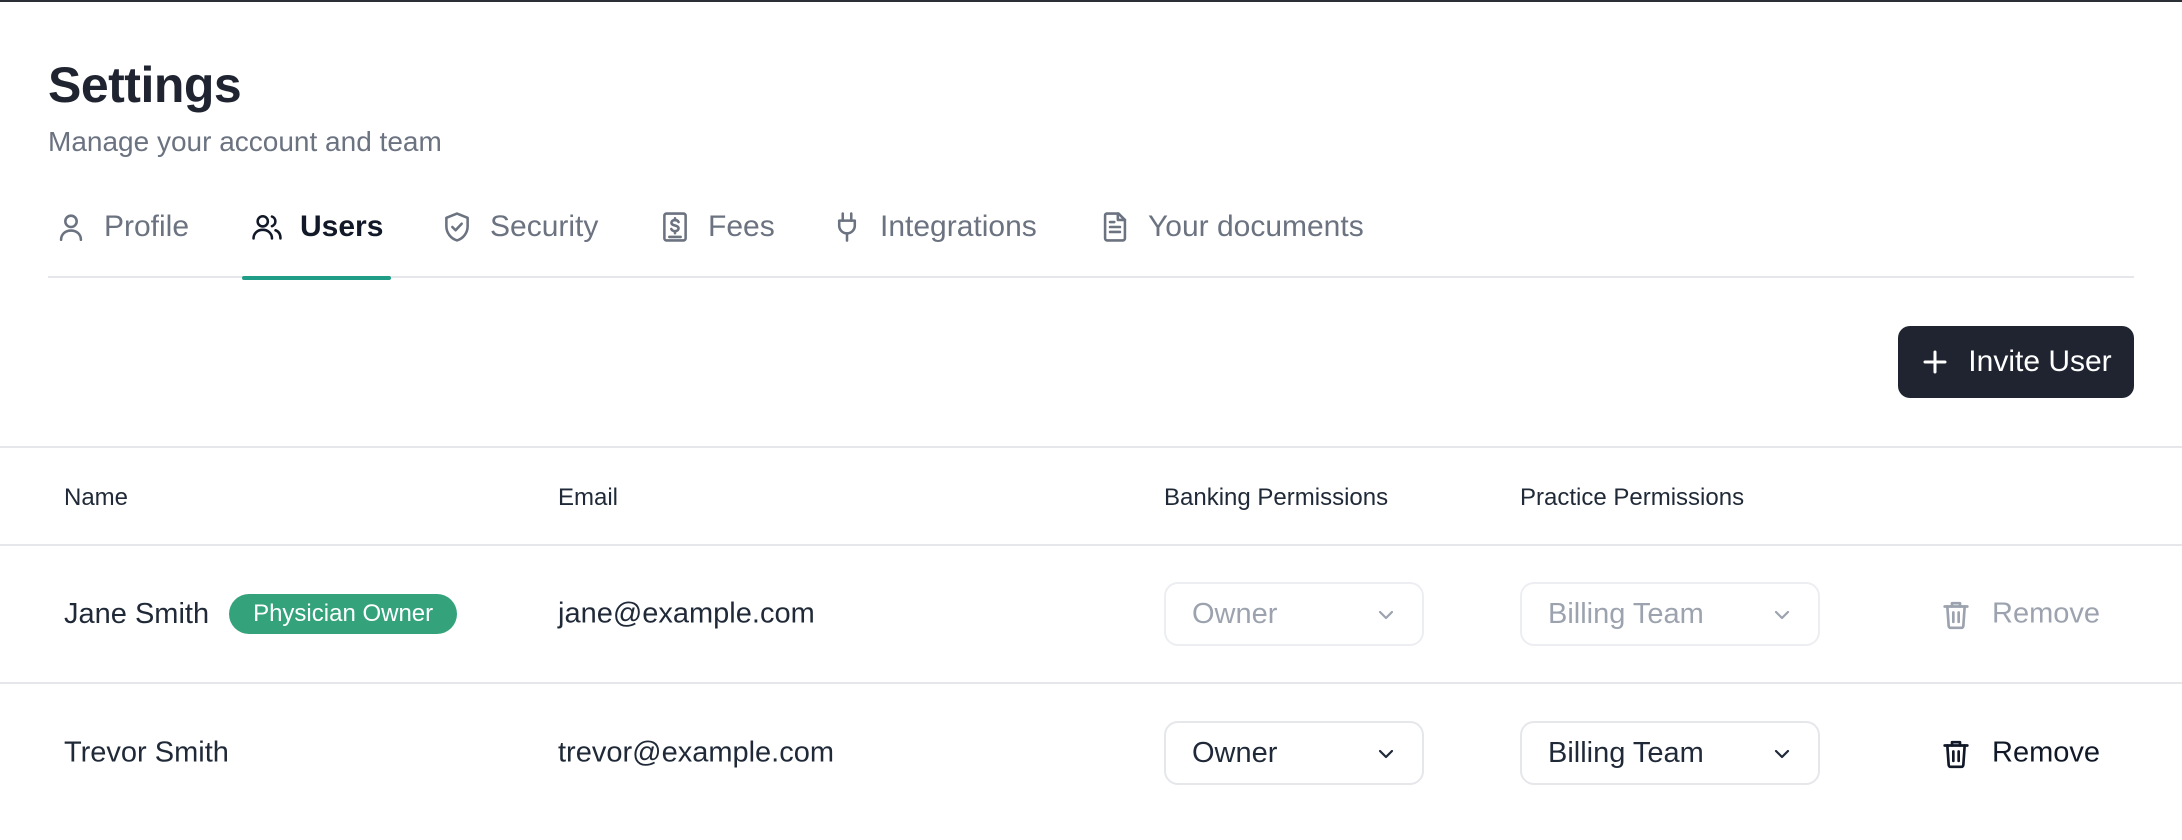 Image resolution: width=2182 pixels, height=840 pixels. What do you see at coordinates (245, 106) in the screenshot?
I see `page-header: Settings Manage your account and team` at bounding box center [245, 106].